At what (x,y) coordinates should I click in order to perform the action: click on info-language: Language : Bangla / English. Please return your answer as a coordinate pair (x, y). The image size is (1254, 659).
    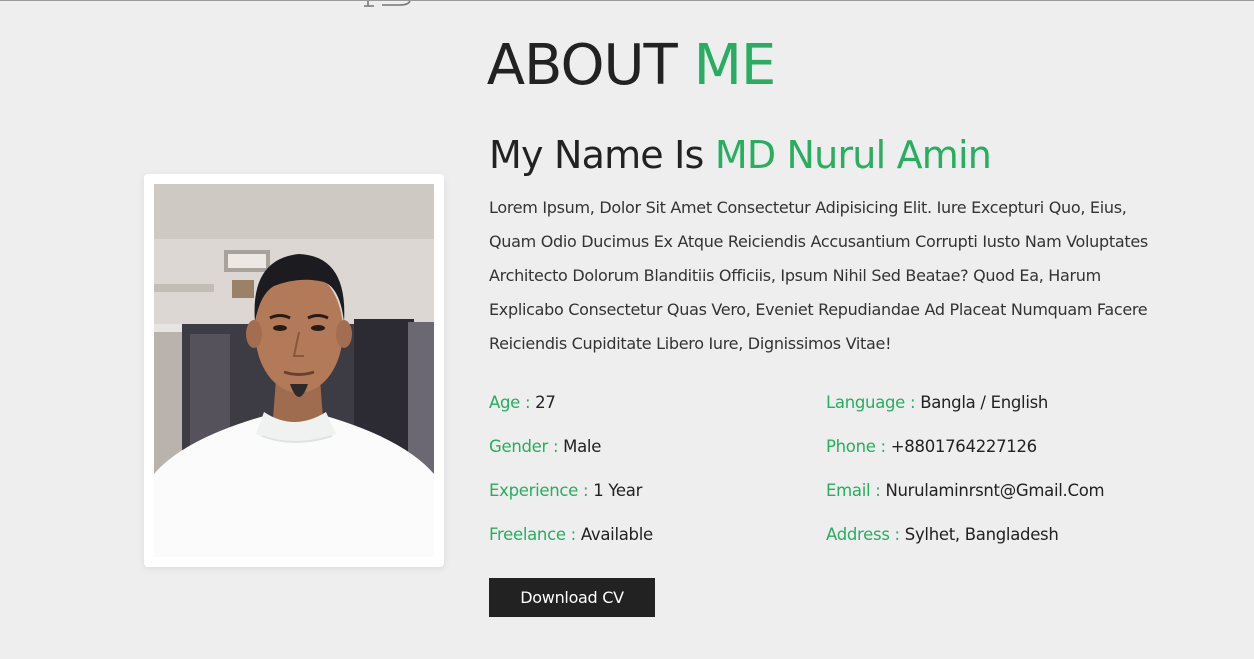
    Looking at the image, I should click on (937, 403).